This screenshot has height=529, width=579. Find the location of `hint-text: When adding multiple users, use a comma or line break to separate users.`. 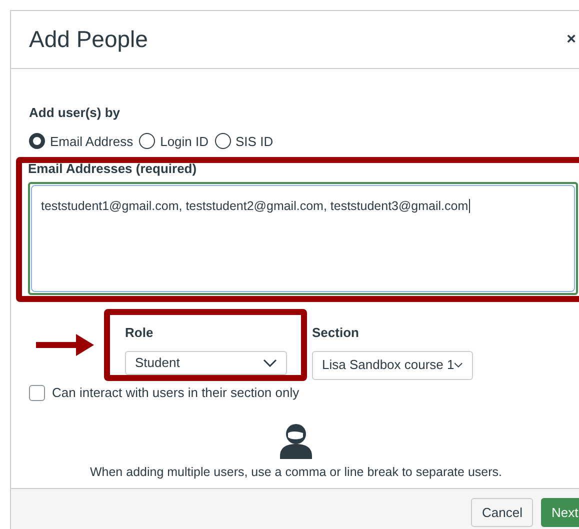

hint-text: When adding multiple users, use a comma or line break to separate users. is located at coordinates (296, 472).